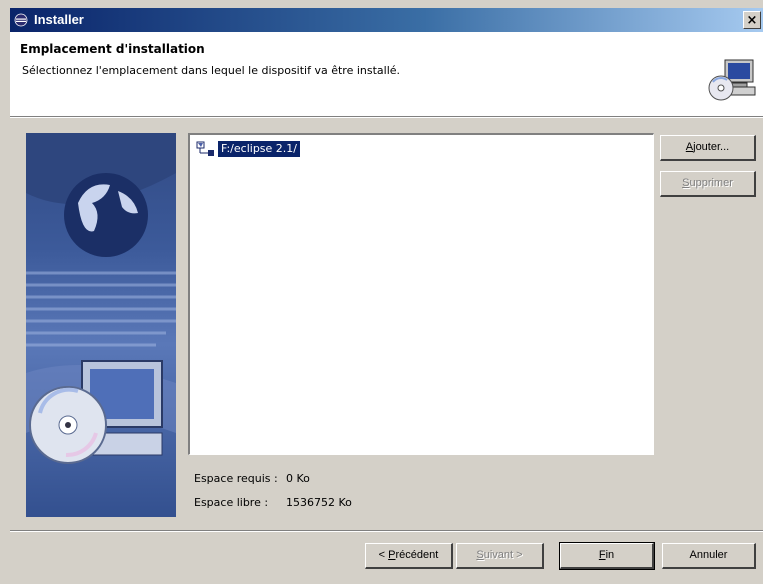  Describe the element at coordinates (386, 117) in the screenshot. I see `header-divider` at that location.